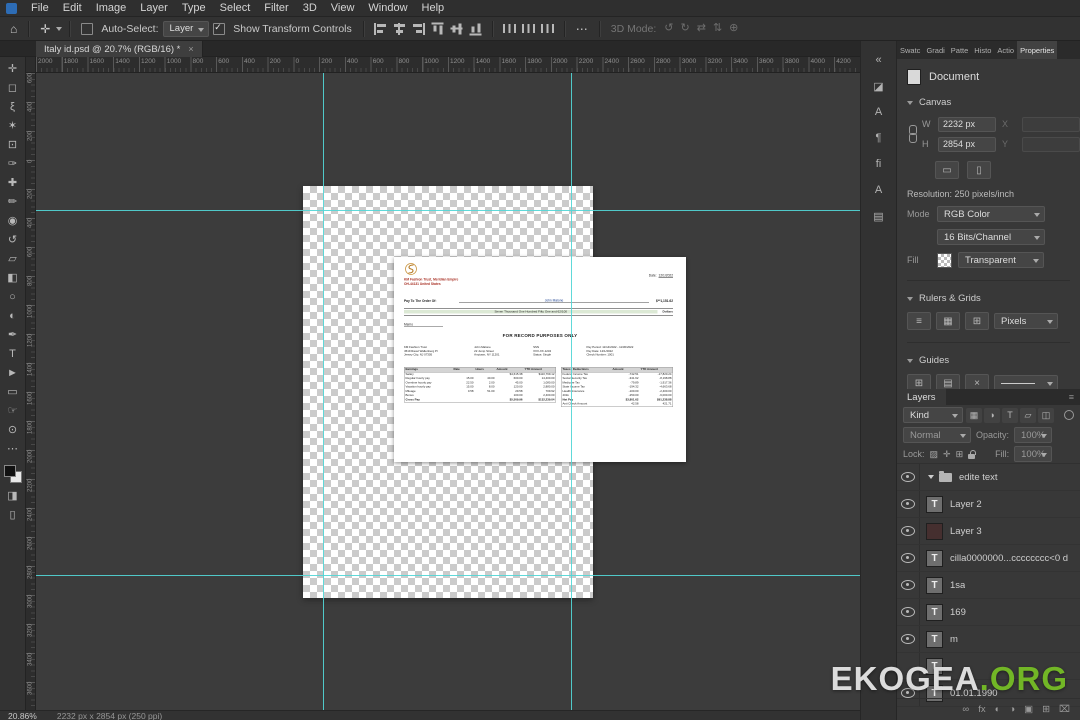  I want to click on zoom-tool: ⊙, so click(13, 430).